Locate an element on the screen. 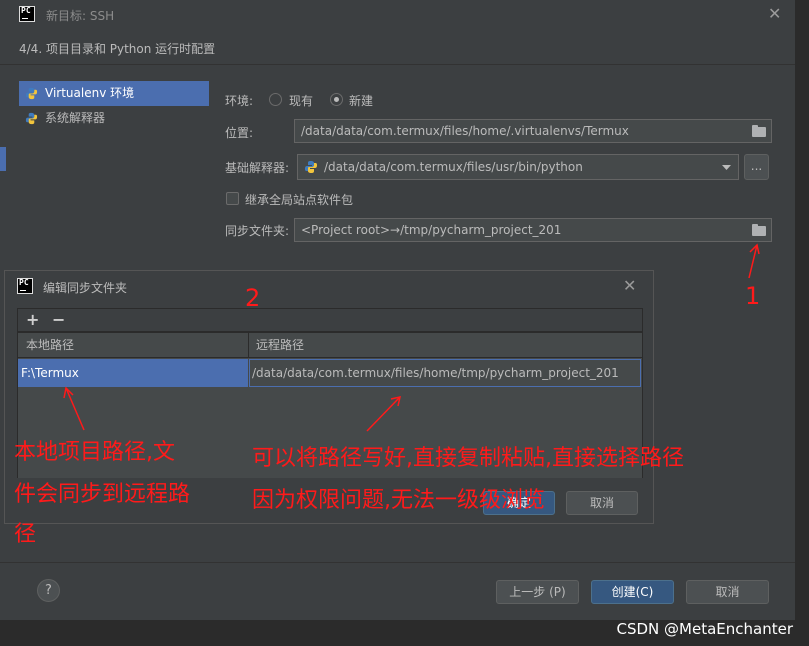 This screenshot has height=646, width=809. annotation-remote-note-line1: 可以将路径写好,直接复制粘贴,直接选择路径 is located at coordinates (468, 458).